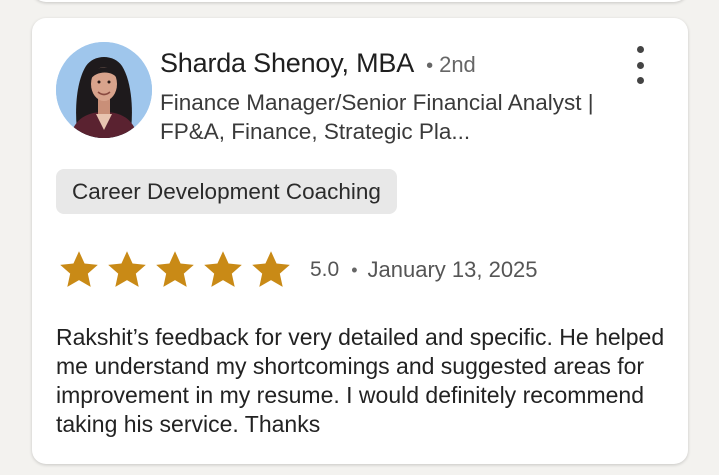 This screenshot has height=475, width=719. I want to click on service-tag: Career Development Coaching, so click(226, 191).